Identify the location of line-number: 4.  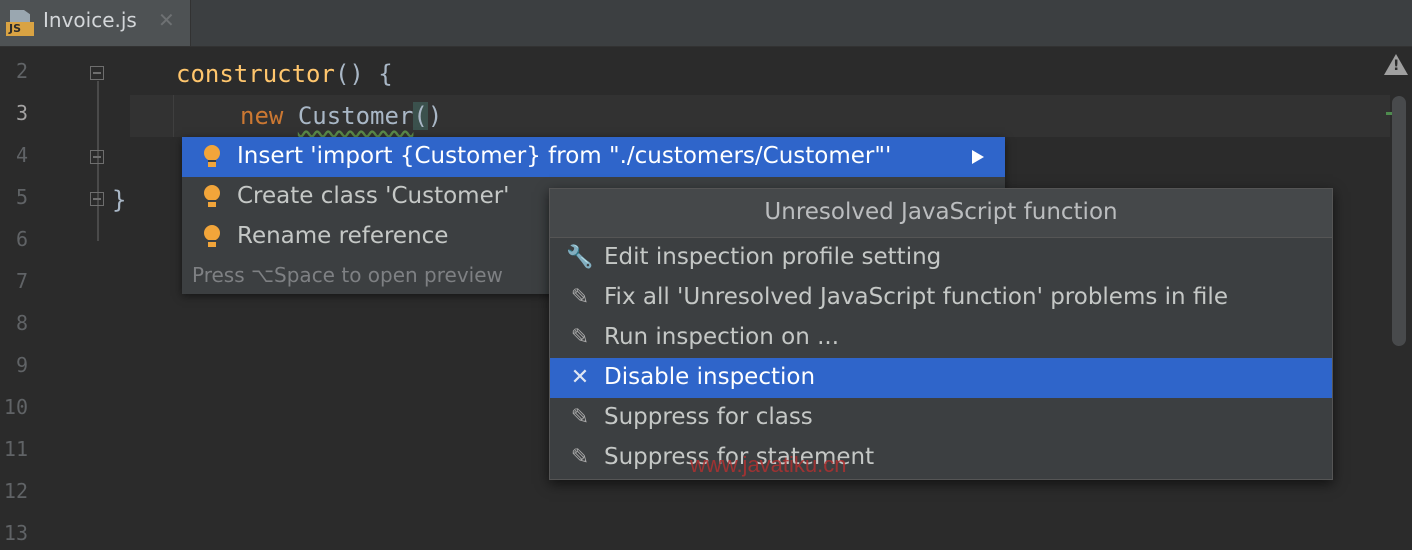
(21, 155).